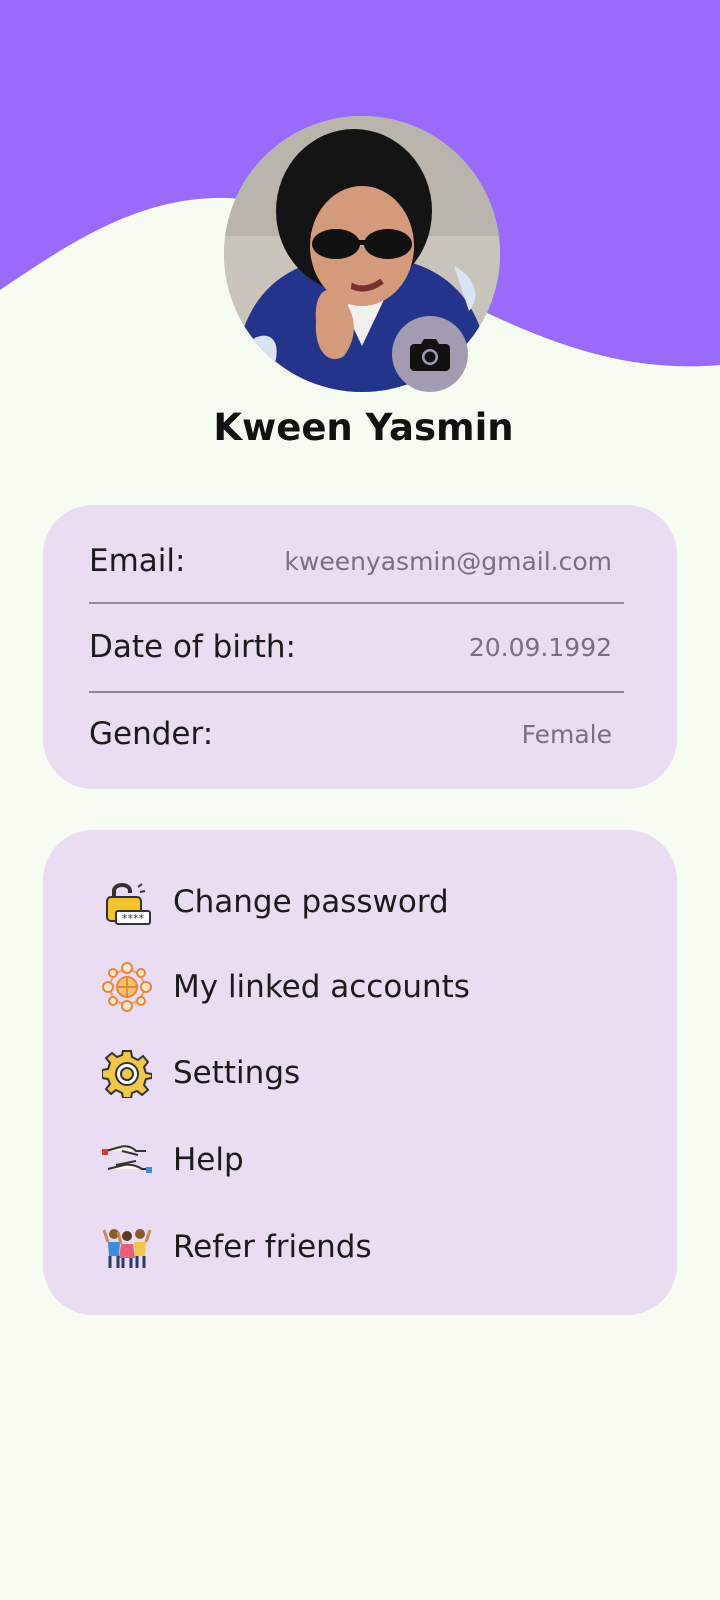  I want to click on menu-item-label: Help, so click(208, 1160).